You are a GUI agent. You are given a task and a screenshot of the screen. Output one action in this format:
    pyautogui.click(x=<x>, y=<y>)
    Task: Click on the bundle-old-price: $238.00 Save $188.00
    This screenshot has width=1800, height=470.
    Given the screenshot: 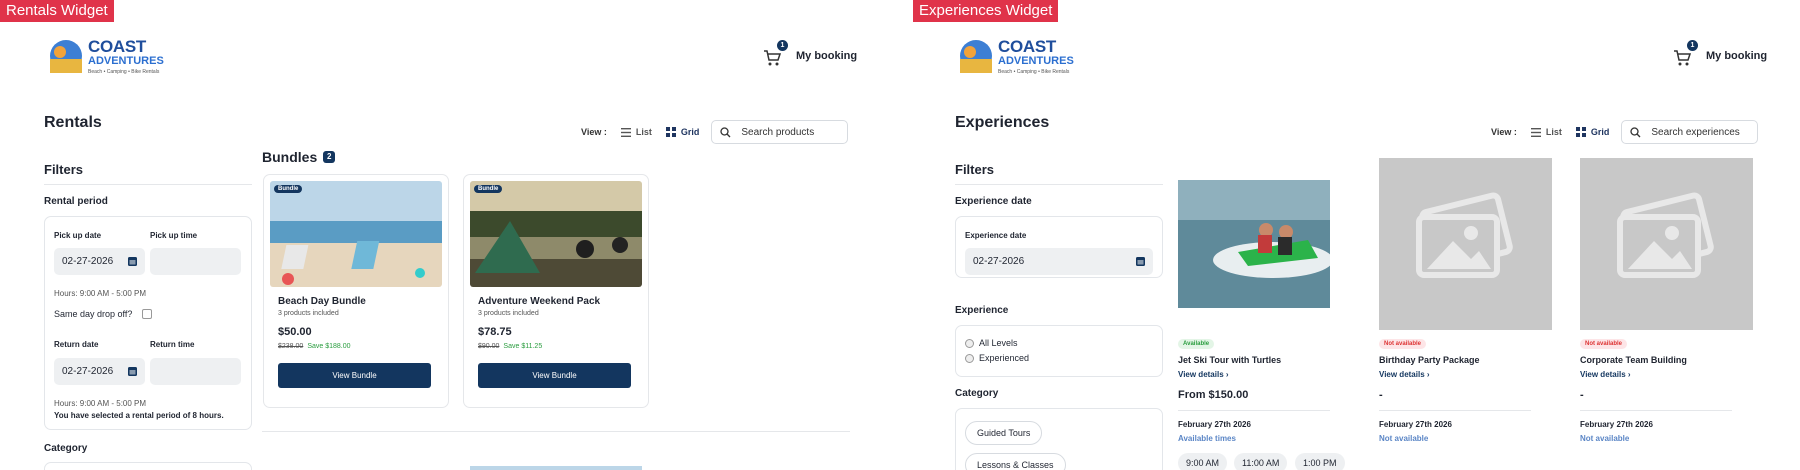 What is the action you would take?
    pyautogui.click(x=314, y=346)
    